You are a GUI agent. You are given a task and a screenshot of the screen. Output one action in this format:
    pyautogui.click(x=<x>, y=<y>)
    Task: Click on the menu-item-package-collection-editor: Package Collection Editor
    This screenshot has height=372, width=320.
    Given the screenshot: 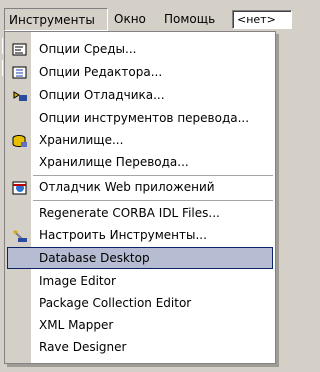 What is the action you would take?
    pyautogui.click(x=140, y=303)
    